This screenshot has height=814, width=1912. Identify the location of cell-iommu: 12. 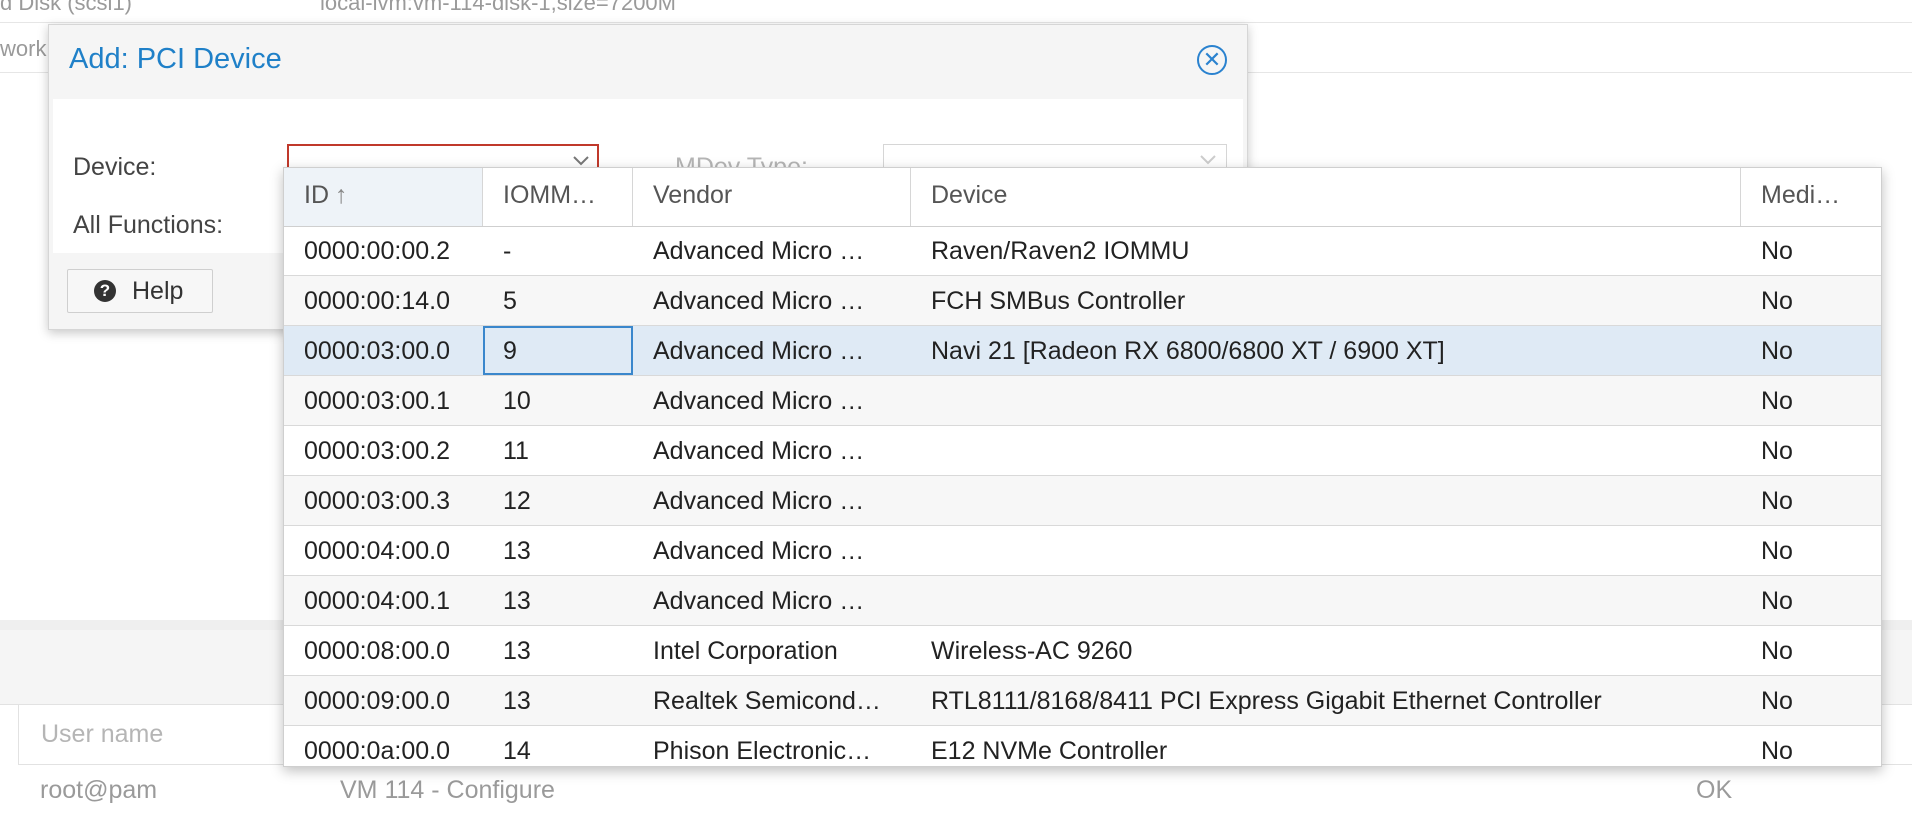
(517, 501).